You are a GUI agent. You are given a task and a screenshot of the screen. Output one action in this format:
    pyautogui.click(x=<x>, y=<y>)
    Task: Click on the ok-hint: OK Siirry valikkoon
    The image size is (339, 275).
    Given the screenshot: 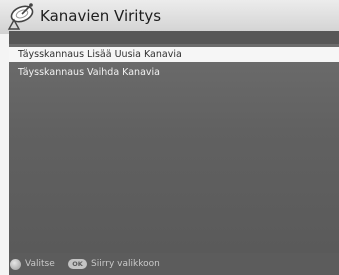 What is the action you would take?
    pyautogui.click(x=114, y=264)
    